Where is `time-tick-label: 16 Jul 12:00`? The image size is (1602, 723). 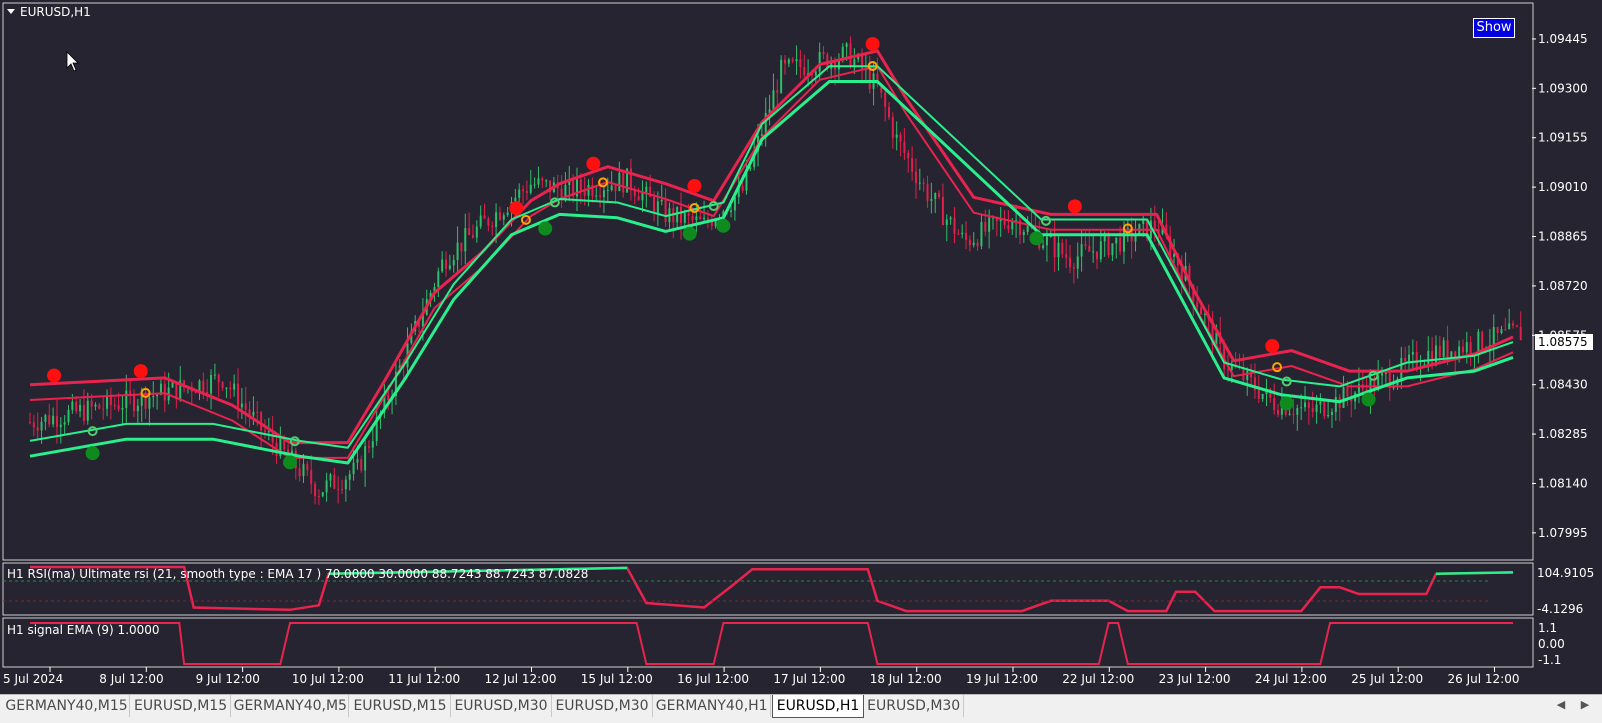
time-tick-label: 16 Jul 12:00 is located at coordinates (713, 679).